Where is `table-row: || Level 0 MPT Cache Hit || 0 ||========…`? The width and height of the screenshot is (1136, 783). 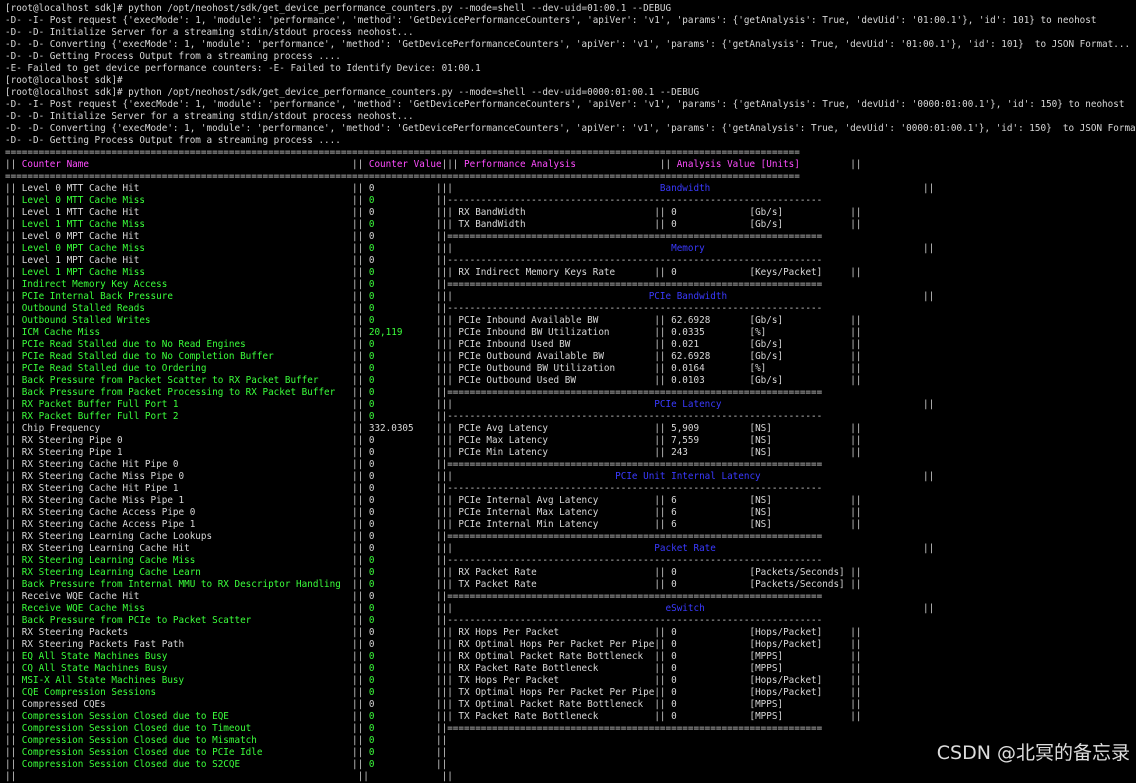
table-row: || Level 0 MPT Cache Hit || 0 ||========… is located at coordinates (570, 237).